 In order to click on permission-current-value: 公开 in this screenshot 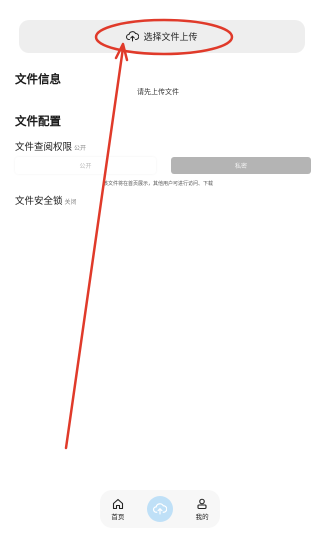, I will do `click(80, 148)`.